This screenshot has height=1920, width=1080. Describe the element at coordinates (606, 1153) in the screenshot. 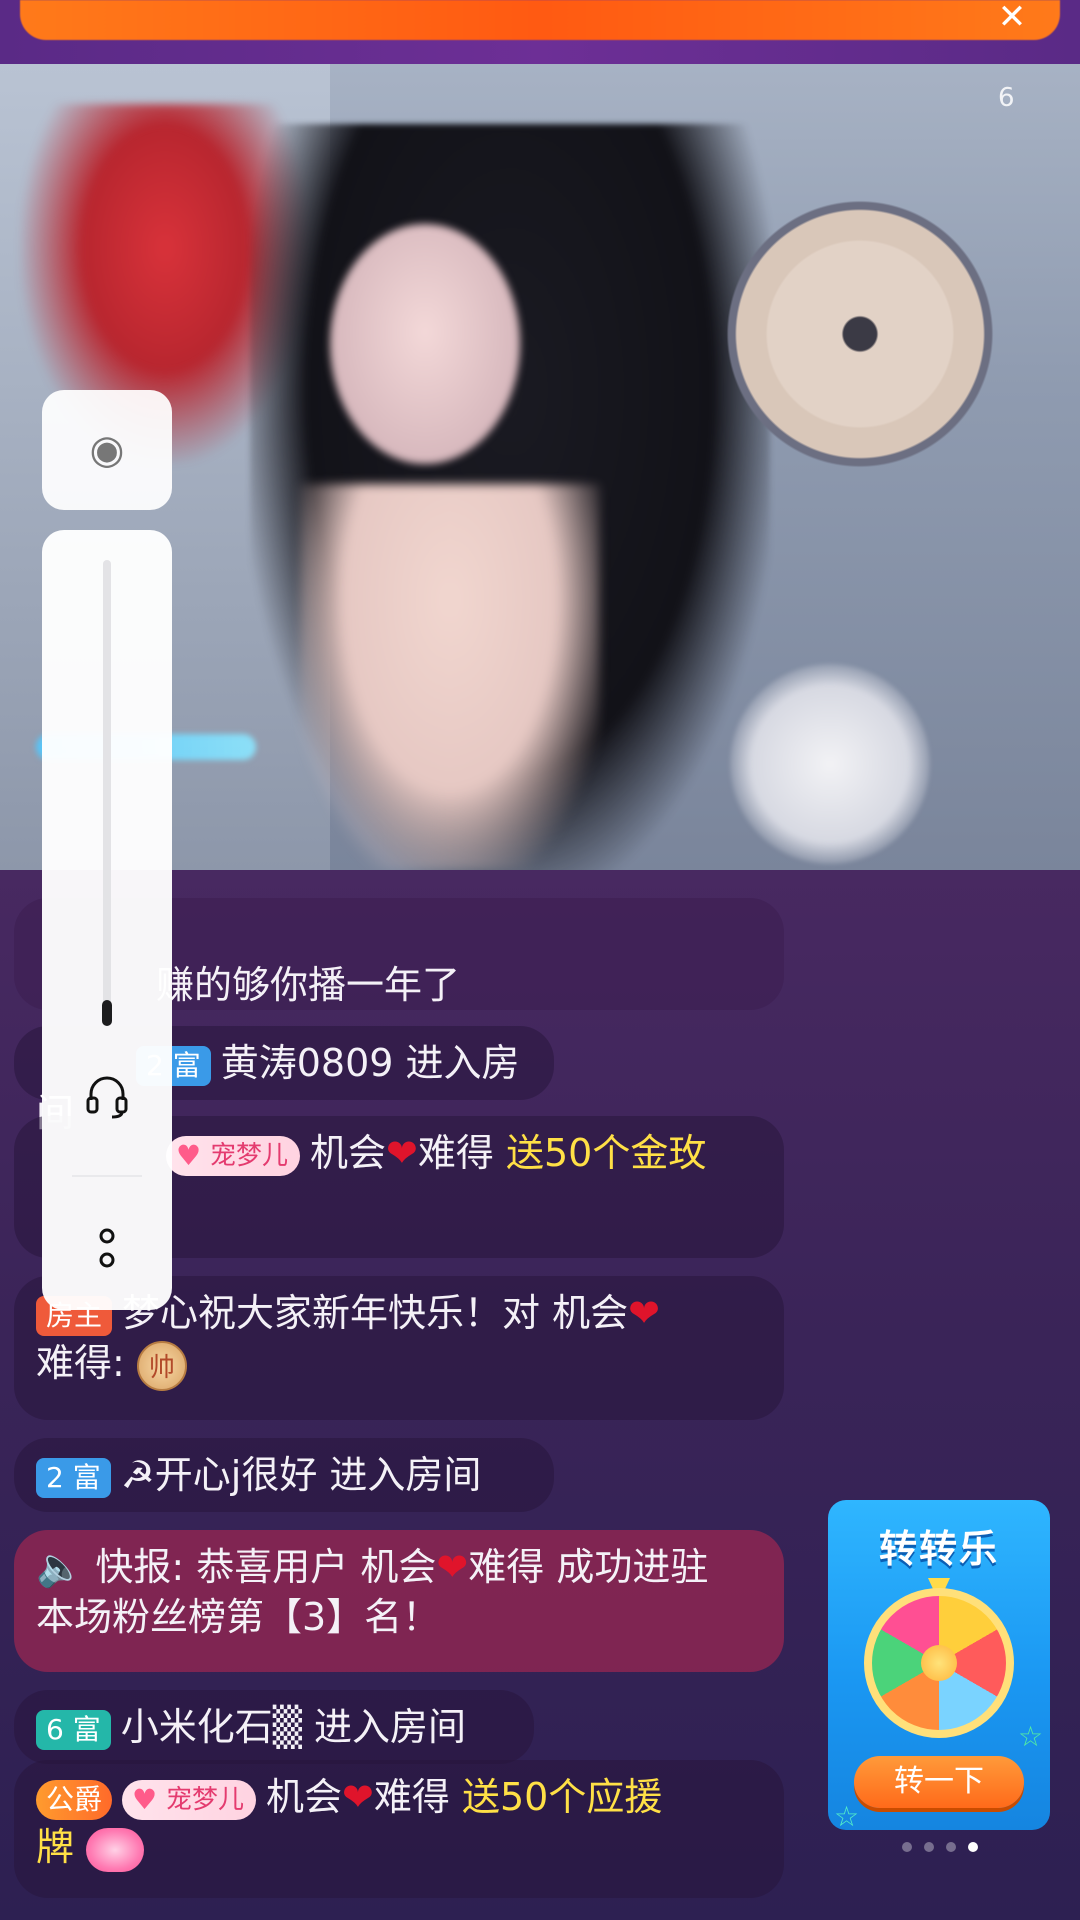

I see `gift-text: 送50个金玫` at that location.